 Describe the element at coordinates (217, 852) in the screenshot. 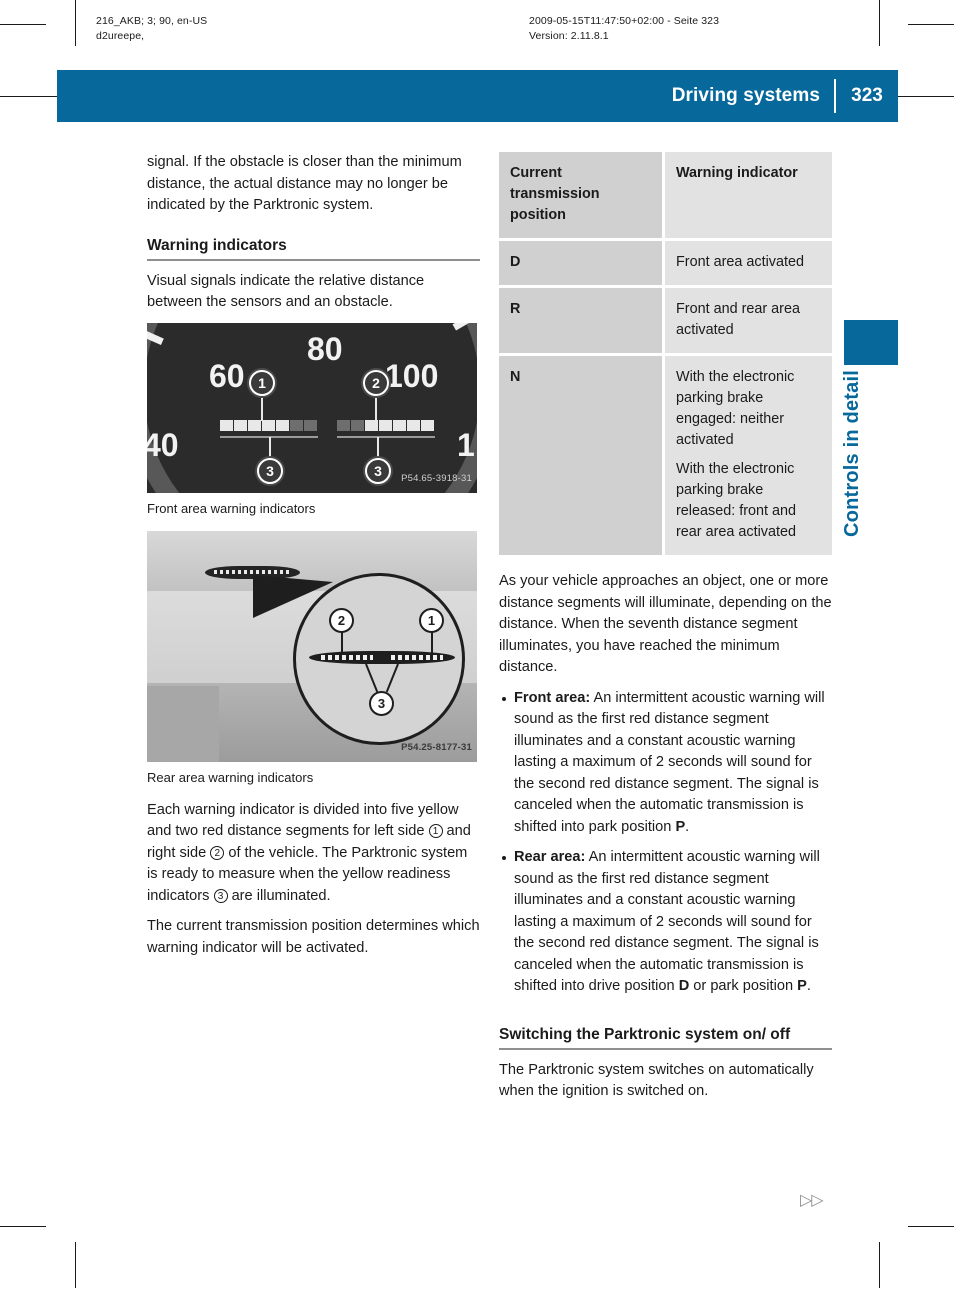

I see `inline-ref-2: 2` at that location.